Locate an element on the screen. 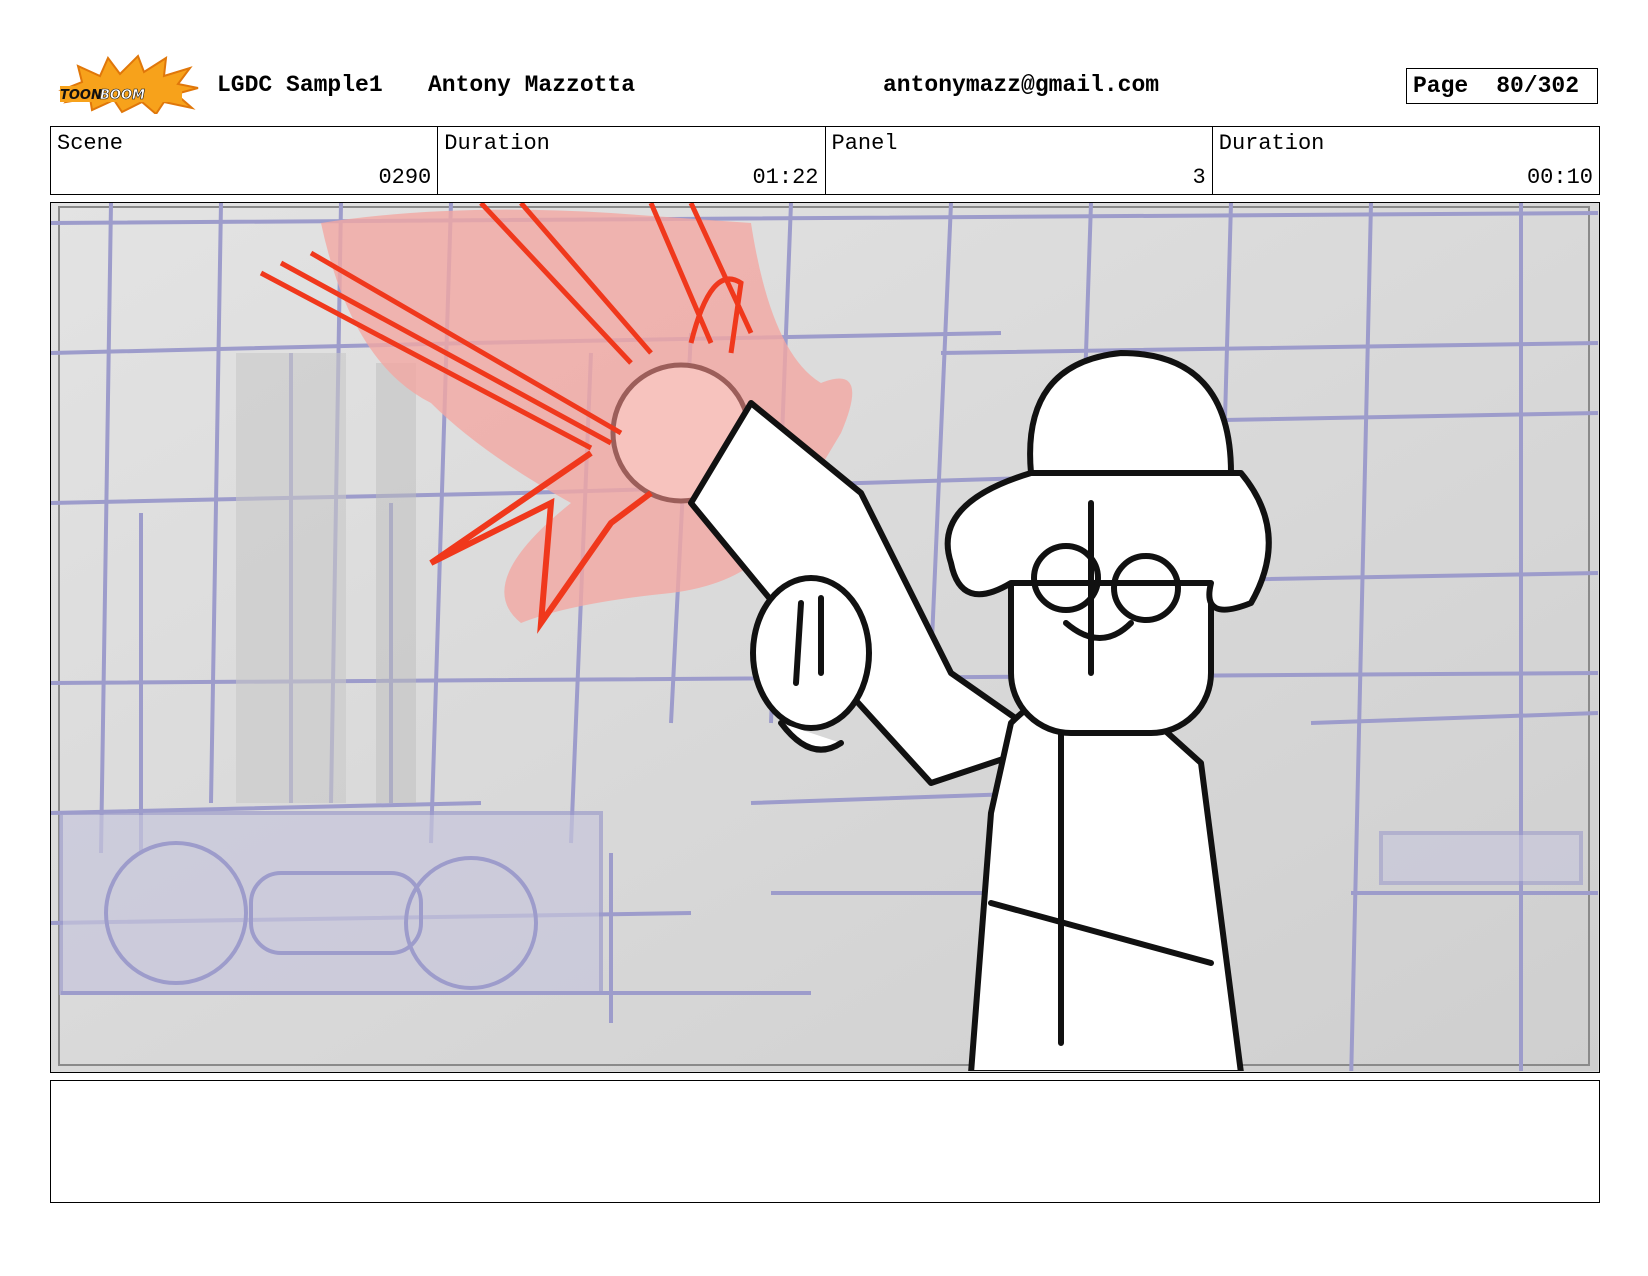 The image size is (1648, 1276). panel-duration-value: 00:10 is located at coordinates (1559, 177).